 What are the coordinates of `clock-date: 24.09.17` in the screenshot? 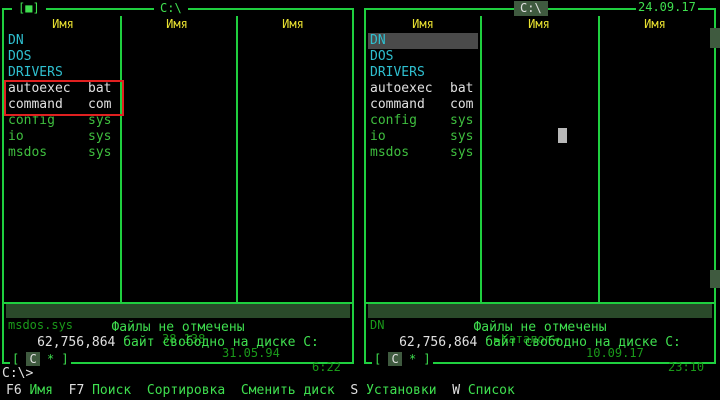 It's located at (667, 7).